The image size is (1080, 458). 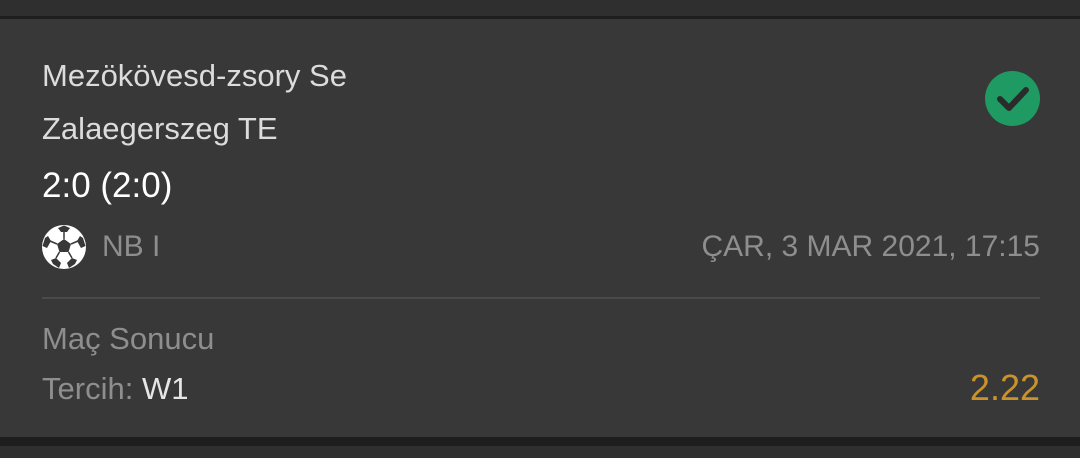 What do you see at coordinates (160, 128) in the screenshot?
I see `away-team-name: Zalaegerszeg TE` at bounding box center [160, 128].